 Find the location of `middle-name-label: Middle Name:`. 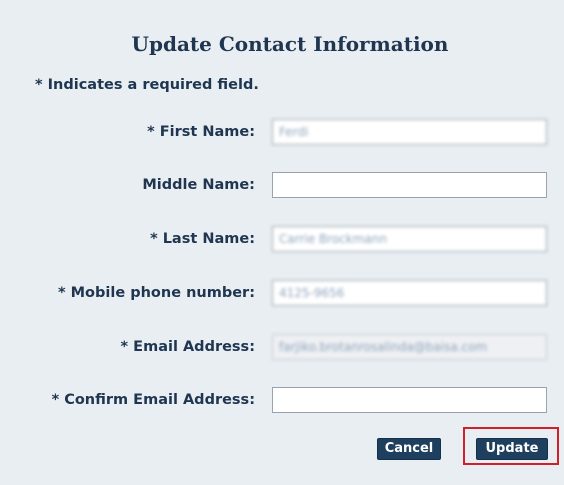

middle-name-label: Middle Name: is located at coordinates (198, 185).